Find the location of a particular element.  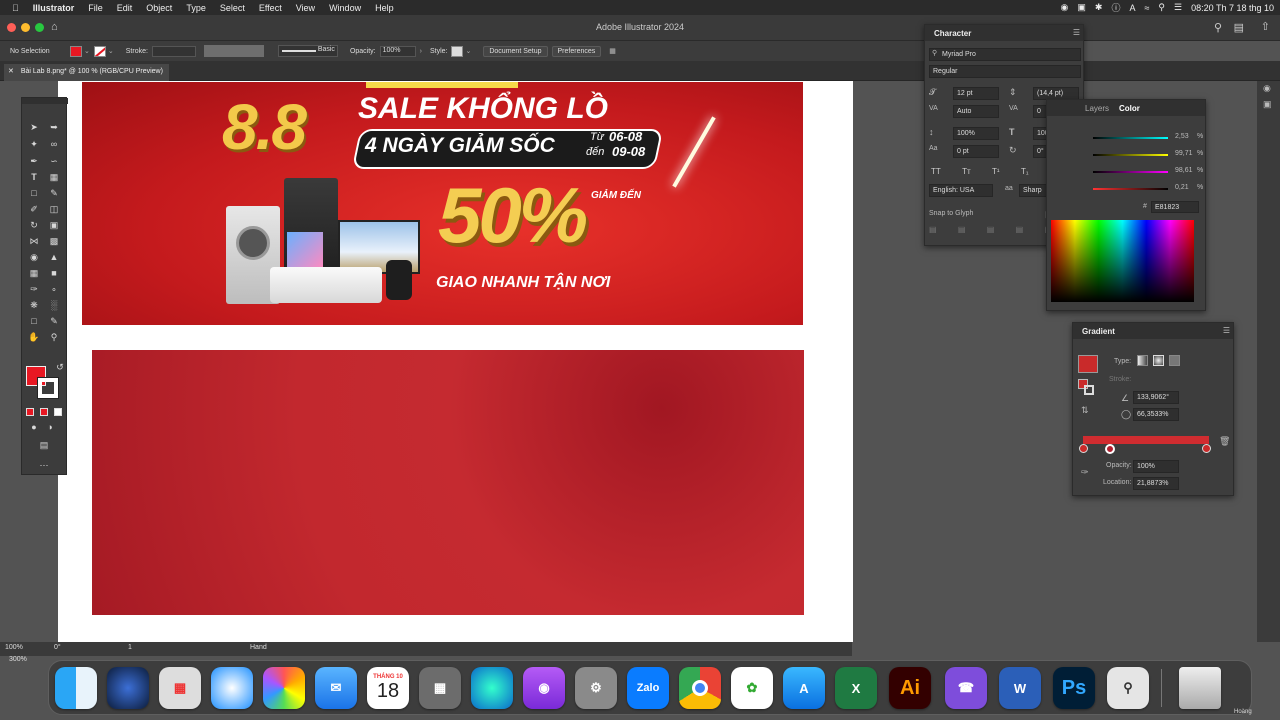

gradient-angle-input: 133,9062° is located at coordinates (1156, 397).